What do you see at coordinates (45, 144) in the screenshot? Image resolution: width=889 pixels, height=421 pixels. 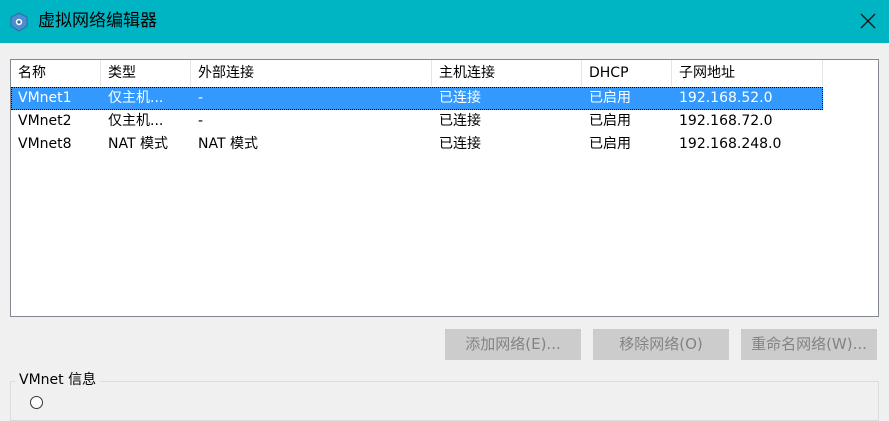 I see `cell-name: VMnet8` at bounding box center [45, 144].